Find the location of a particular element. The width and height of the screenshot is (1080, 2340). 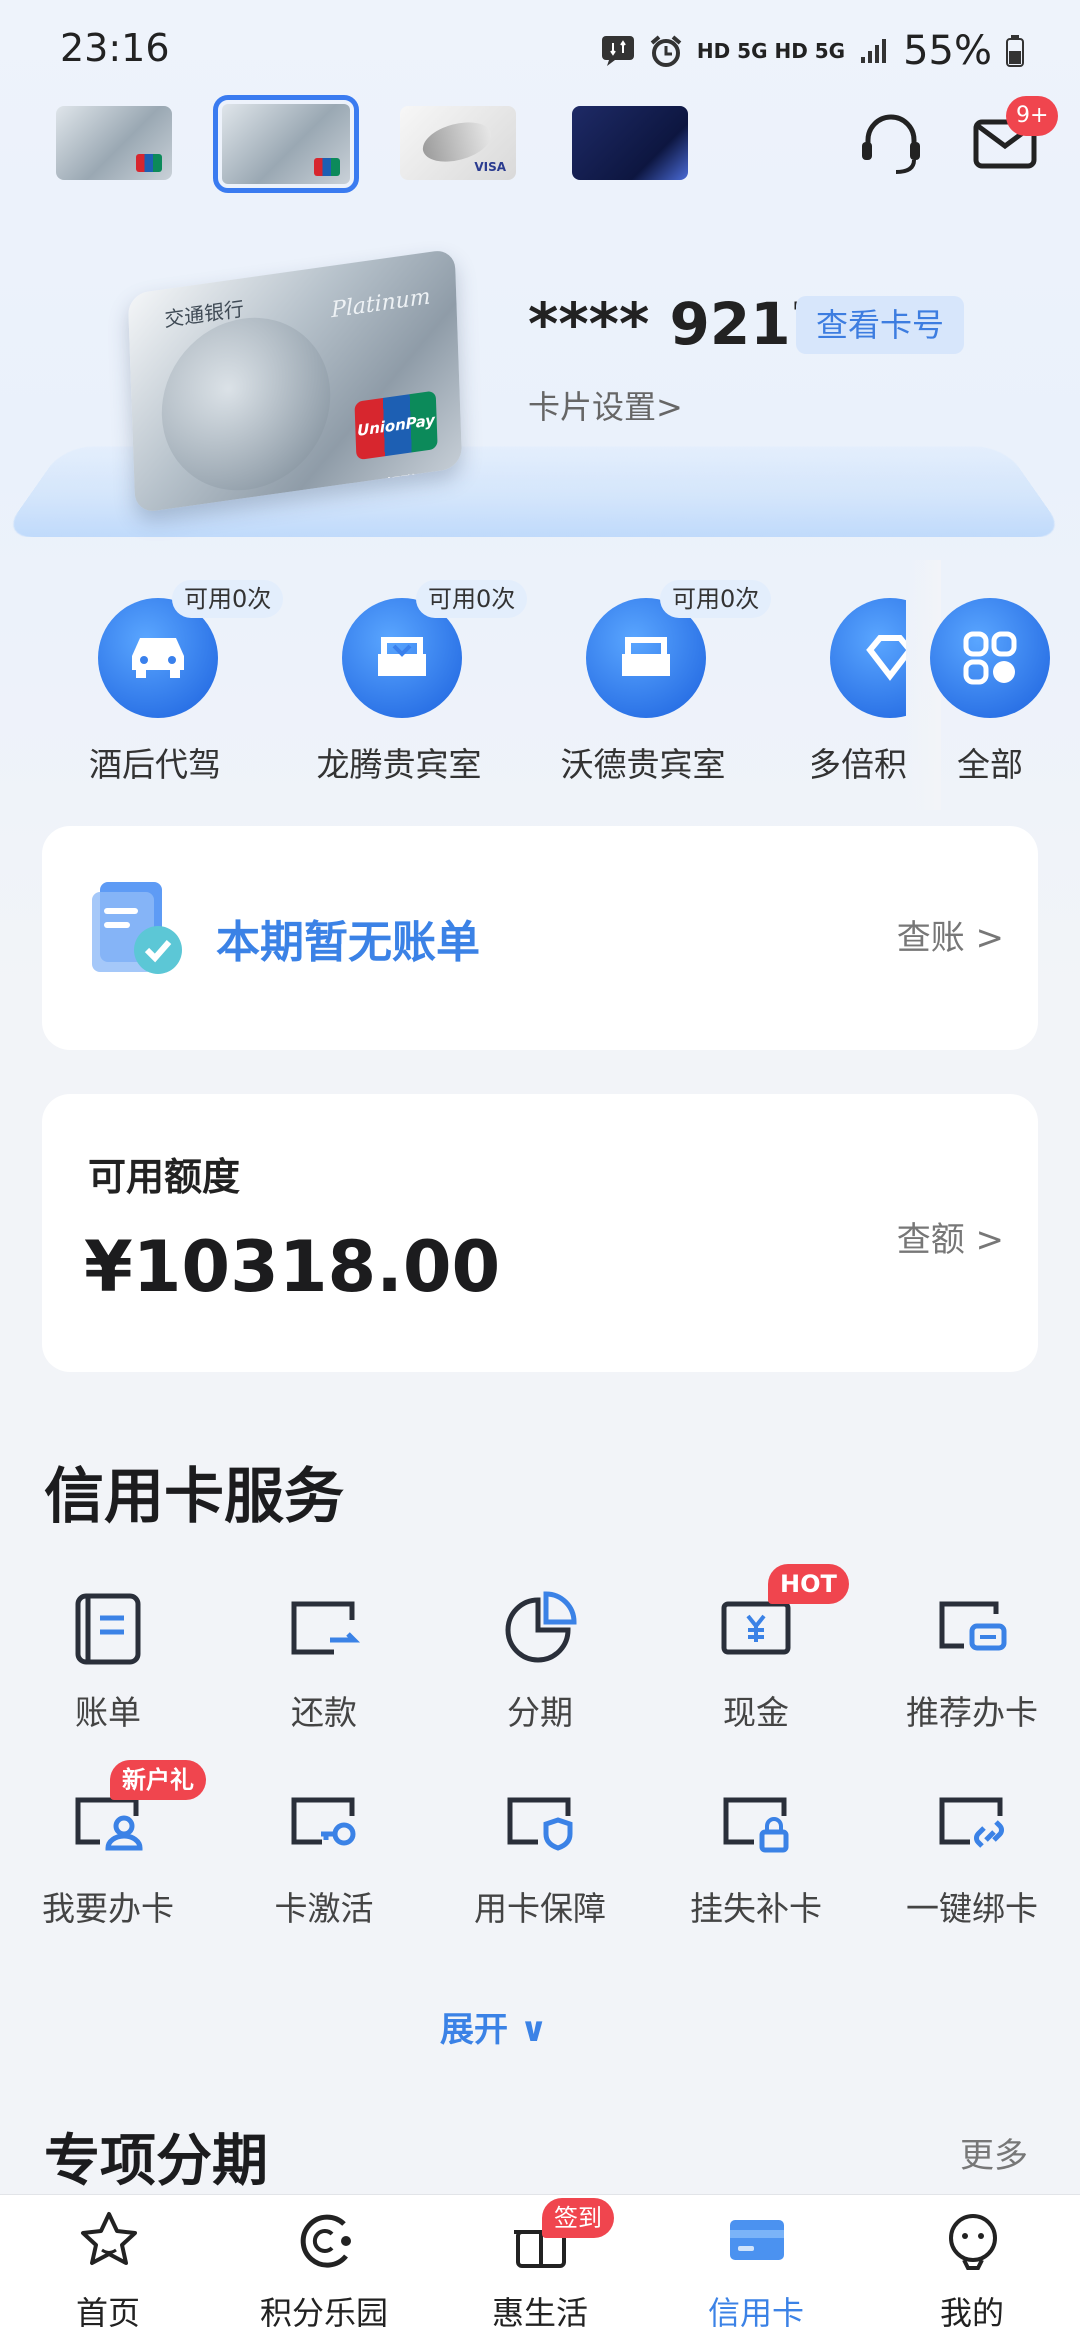

tab-label: 首页 is located at coordinates (107, 2313).